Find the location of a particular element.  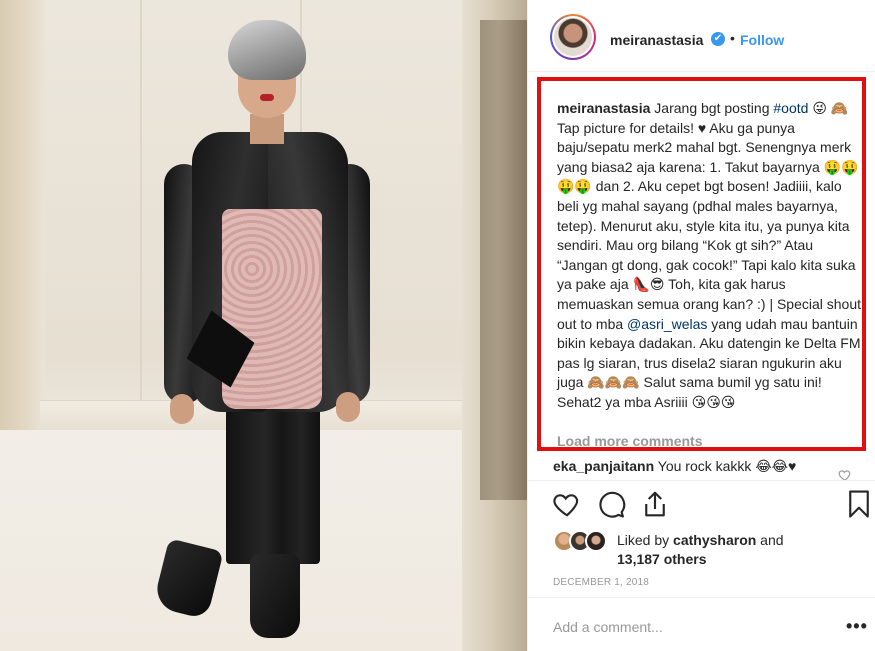

comment-icon is located at coordinates (611, 504).